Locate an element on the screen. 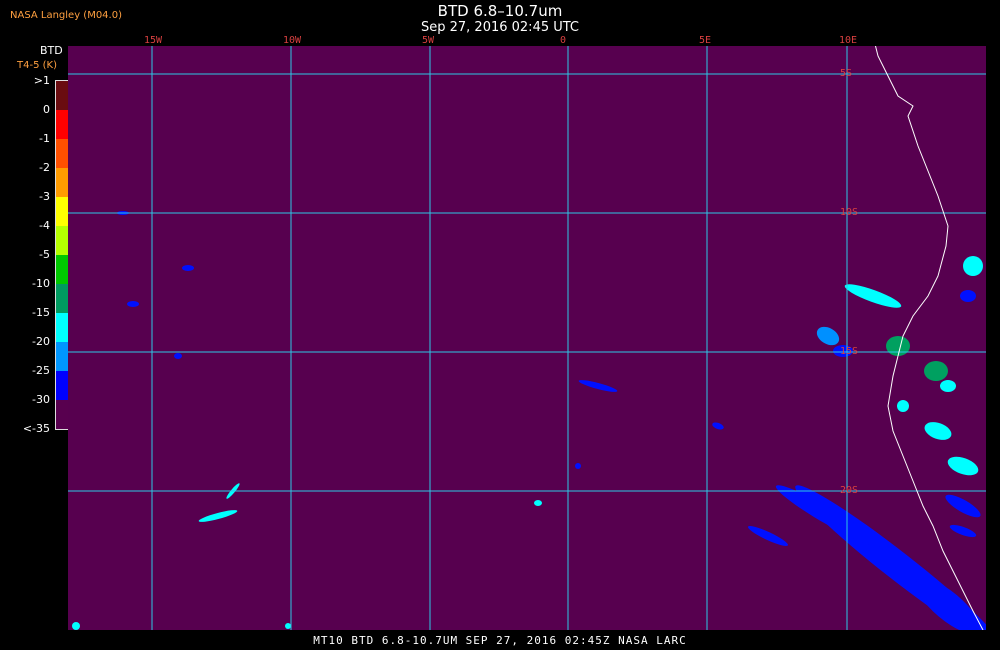  colorbar-tick-label: -20 is located at coordinates (41, 341).